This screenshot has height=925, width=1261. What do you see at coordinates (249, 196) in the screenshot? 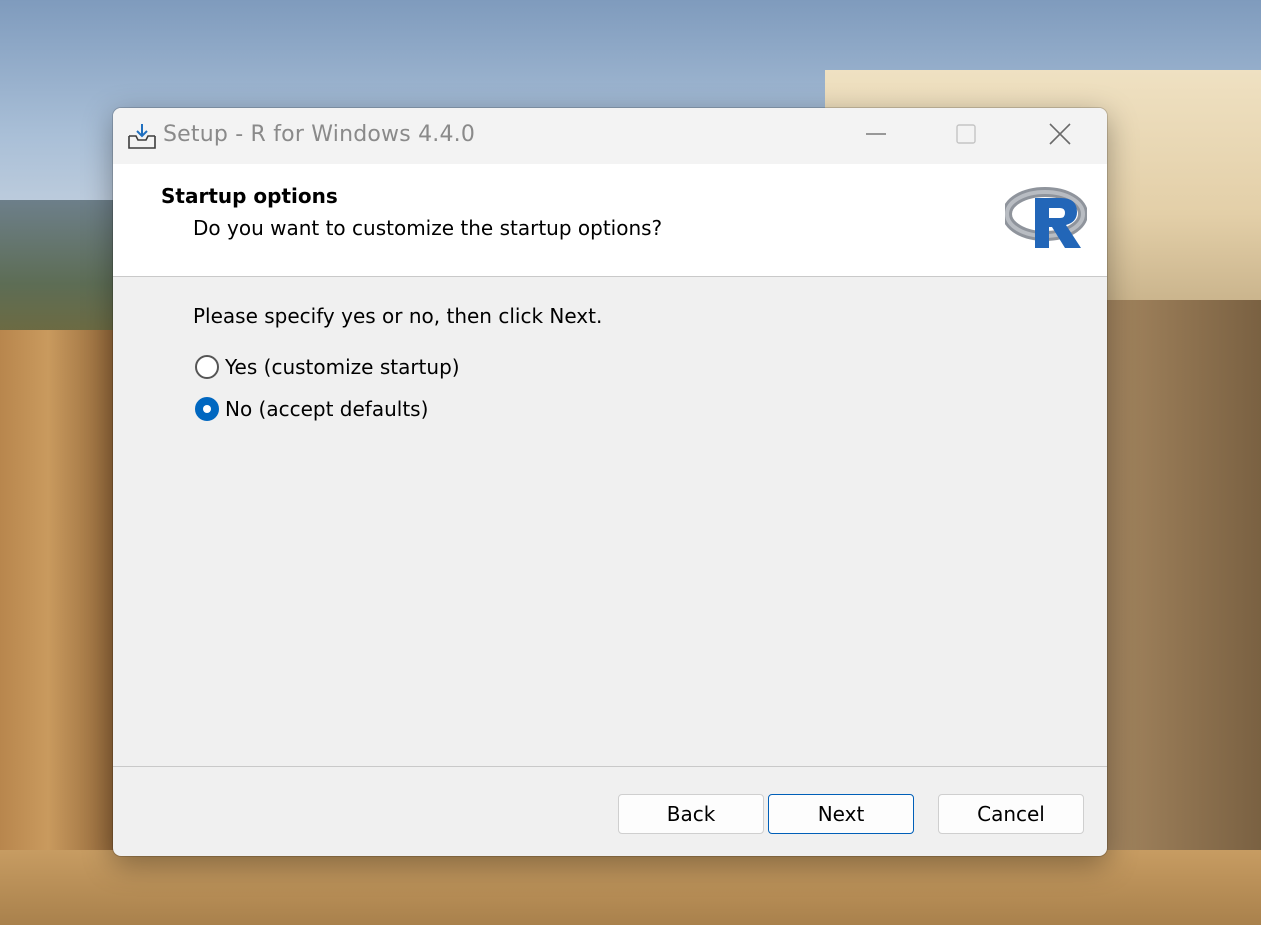
I see `page-title: Startup options` at bounding box center [249, 196].